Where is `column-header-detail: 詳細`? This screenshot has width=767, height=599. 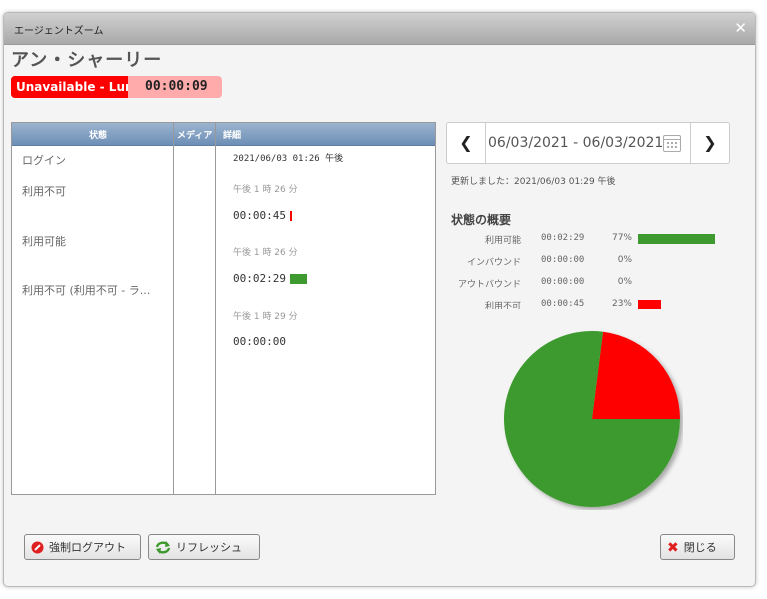
column-header-detail: 詳細 is located at coordinates (232, 134).